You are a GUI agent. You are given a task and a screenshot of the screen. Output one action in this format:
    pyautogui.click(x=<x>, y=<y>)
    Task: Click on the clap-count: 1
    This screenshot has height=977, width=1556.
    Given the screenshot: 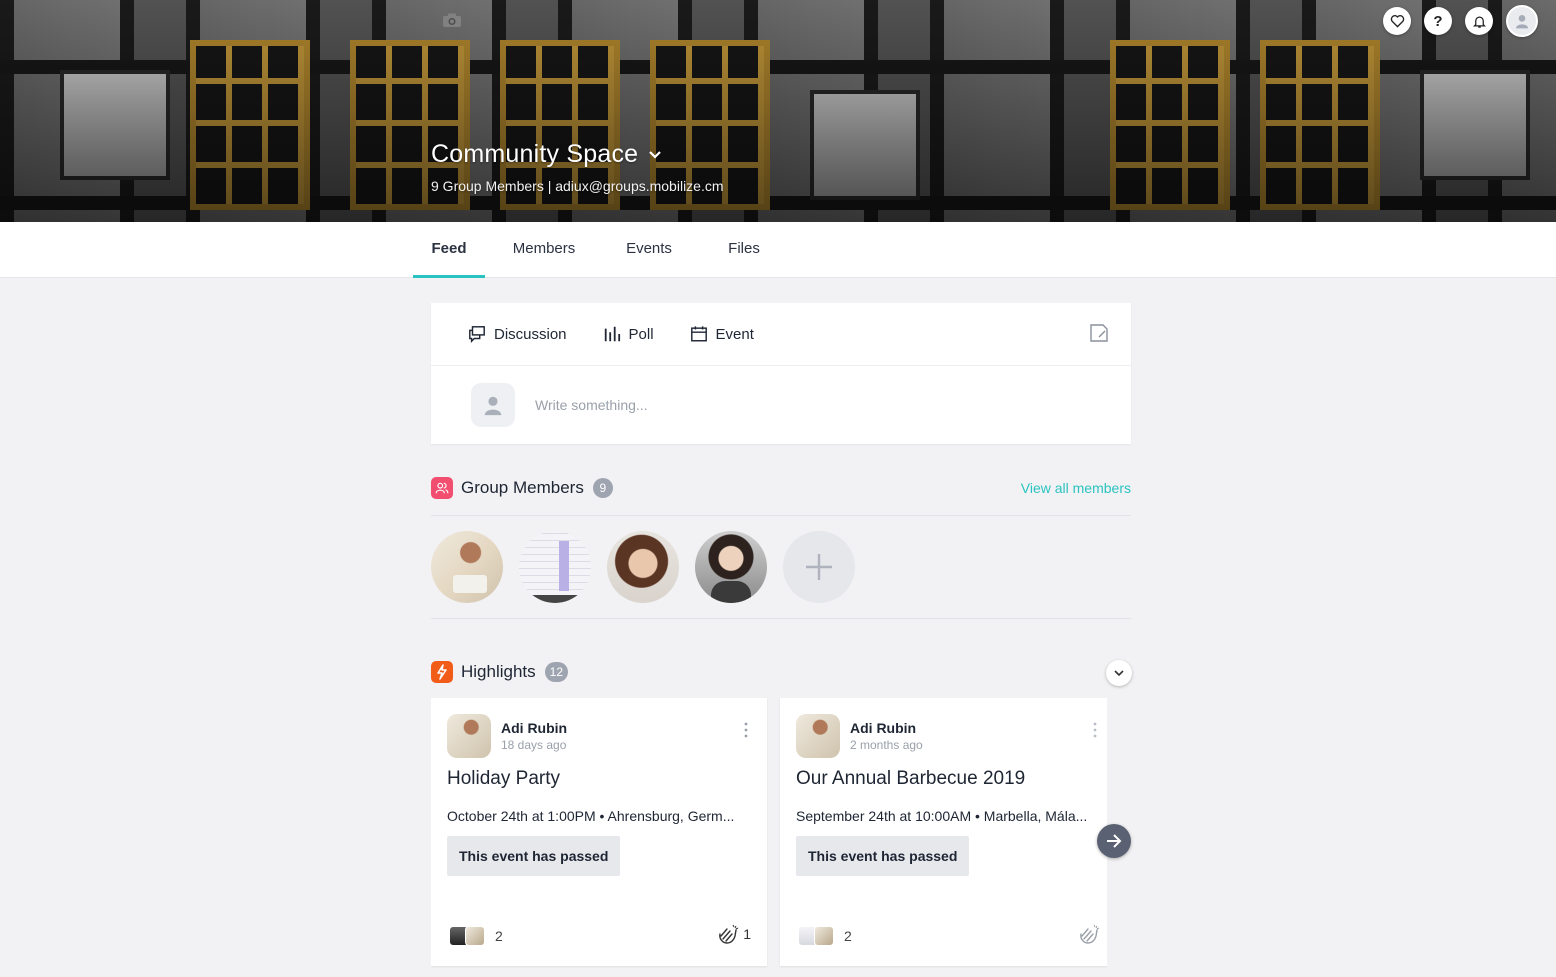 What is the action you would take?
    pyautogui.click(x=747, y=934)
    